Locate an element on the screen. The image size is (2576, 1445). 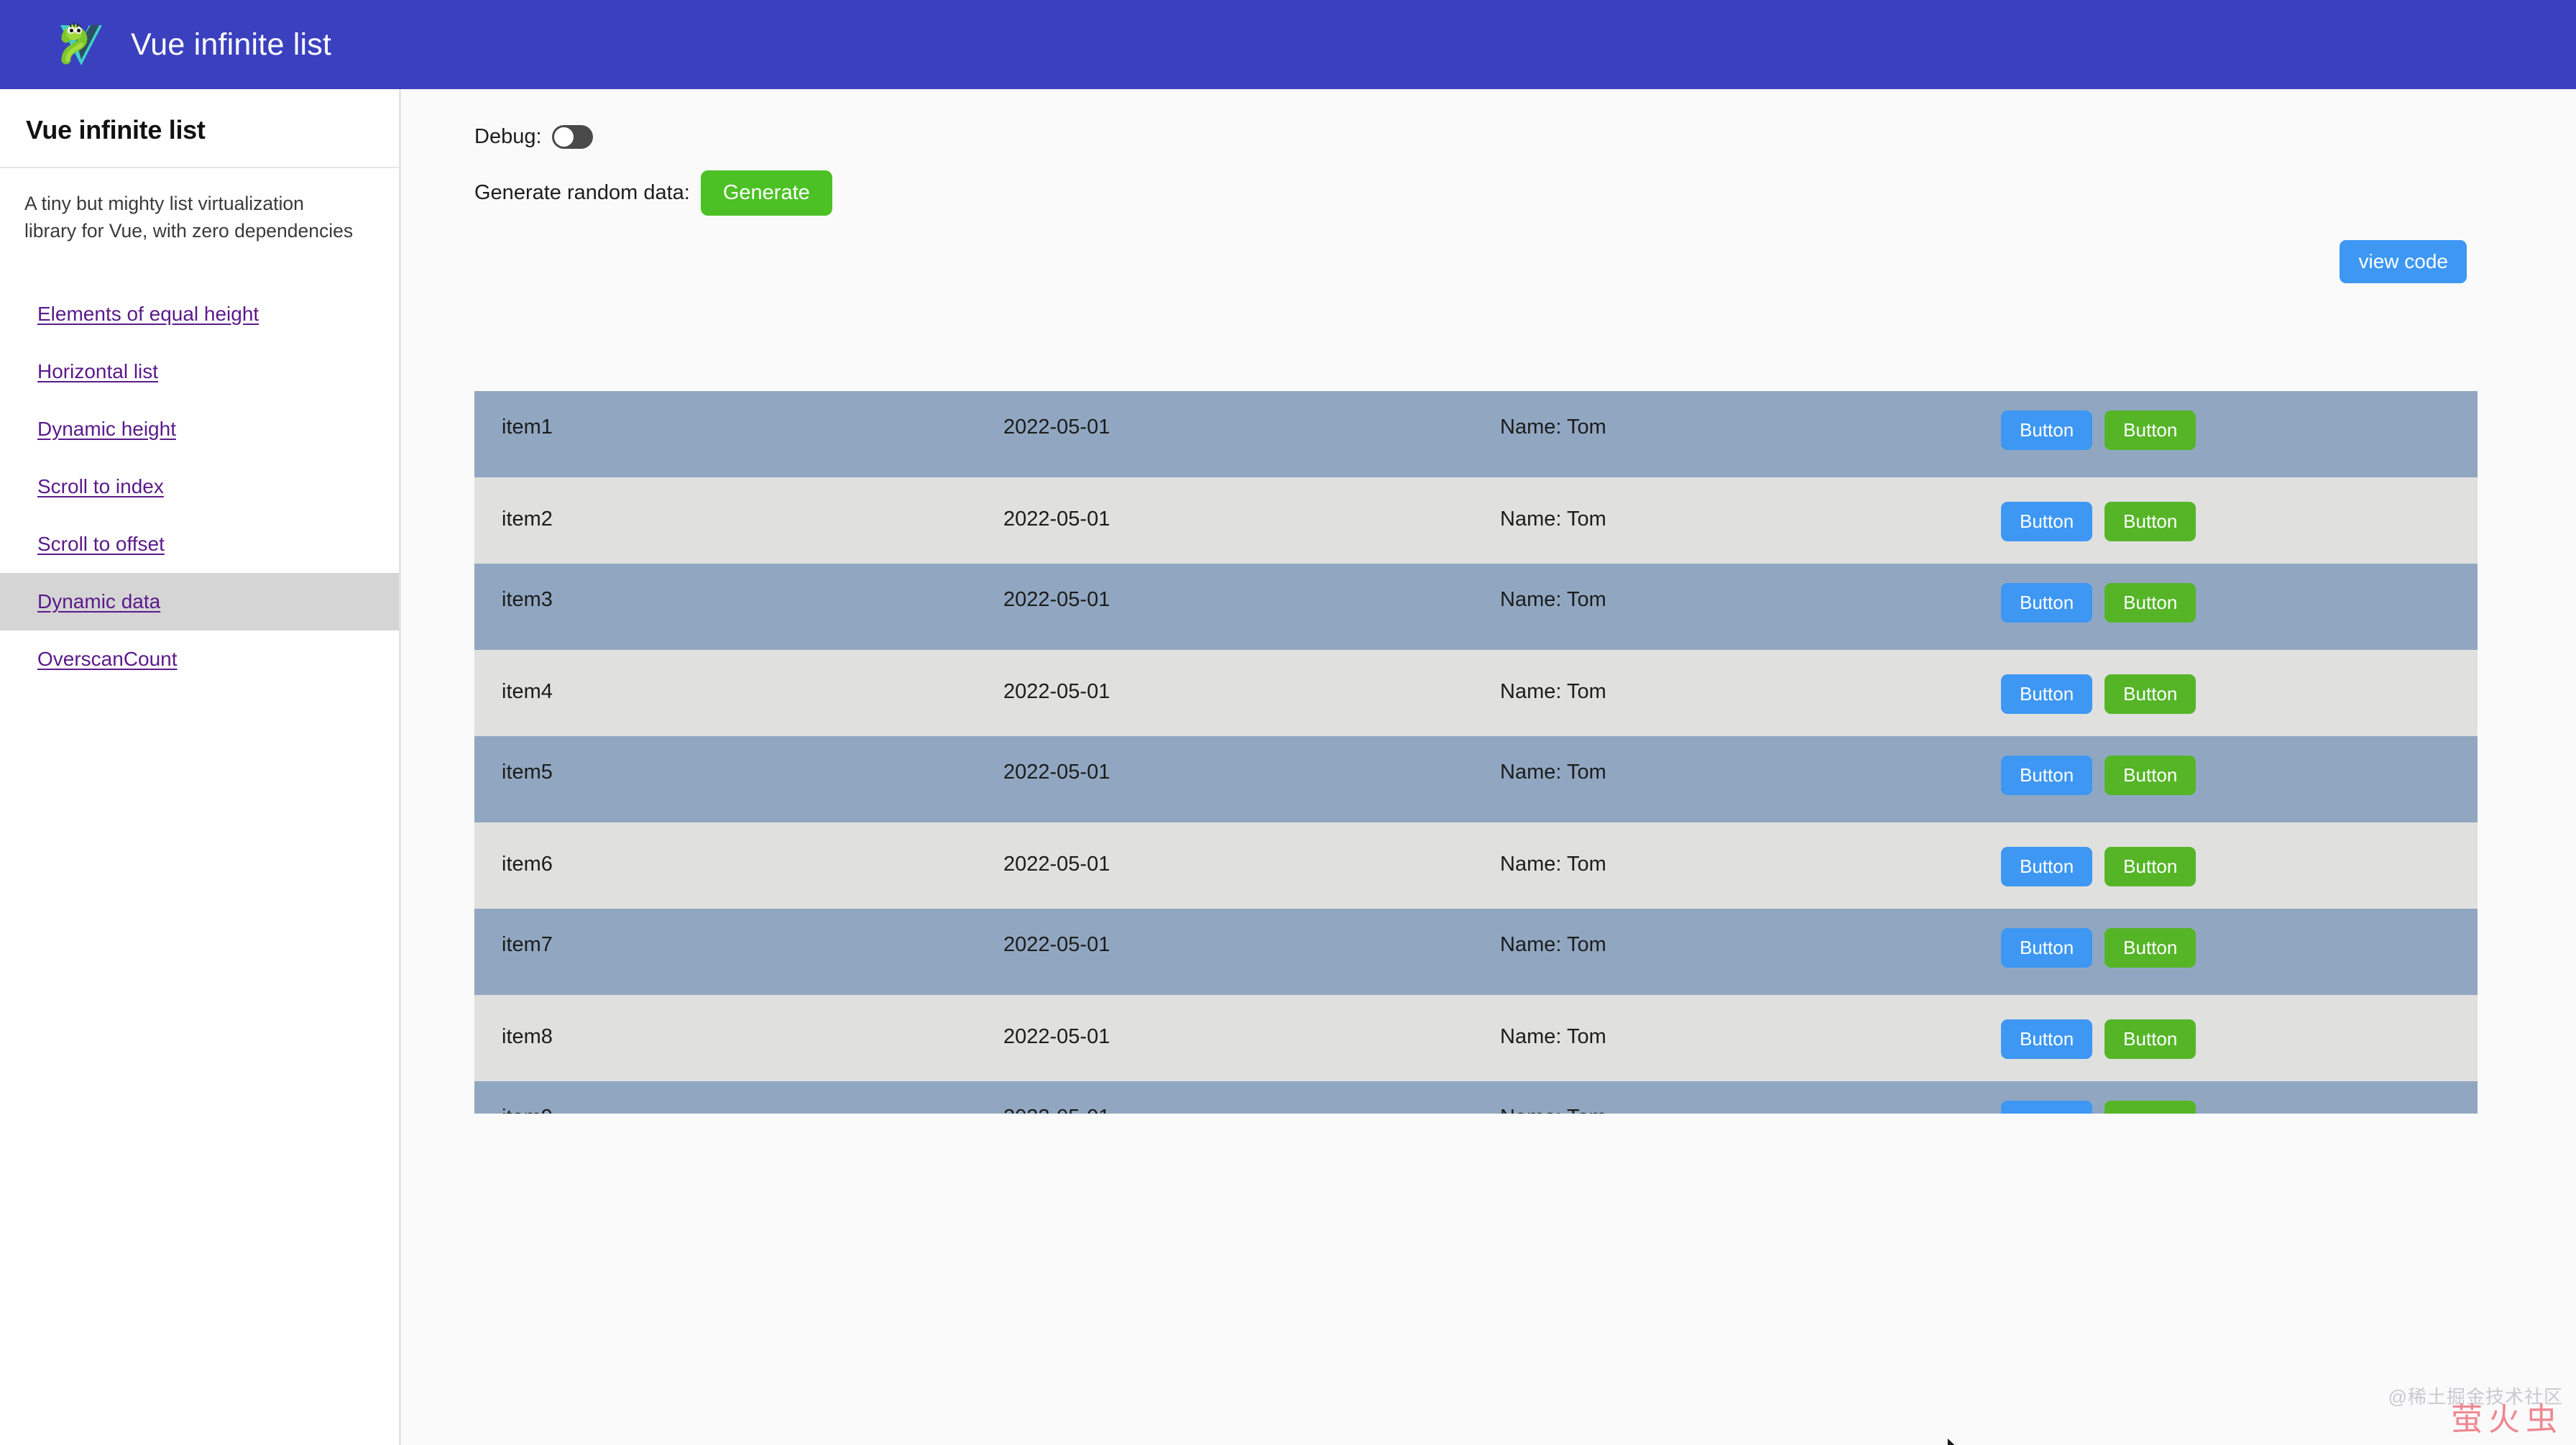
sidebar-item-elements-of-equal-height: Elements of equal height is located at coordinates (199, 314).